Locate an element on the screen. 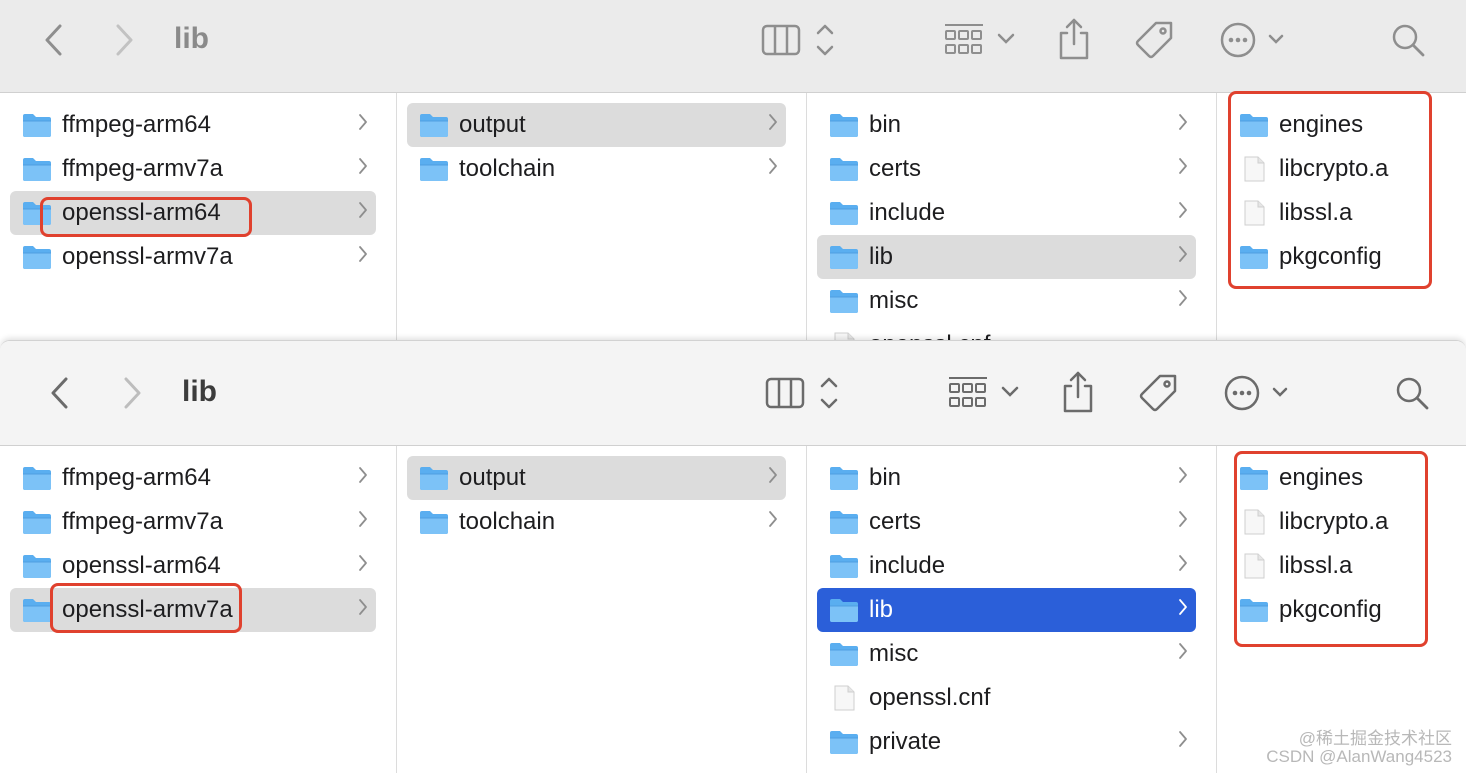 This screenshot has height=773, width=1466. folder-item: openssl-arm64 is located at coordinates (193, 566).